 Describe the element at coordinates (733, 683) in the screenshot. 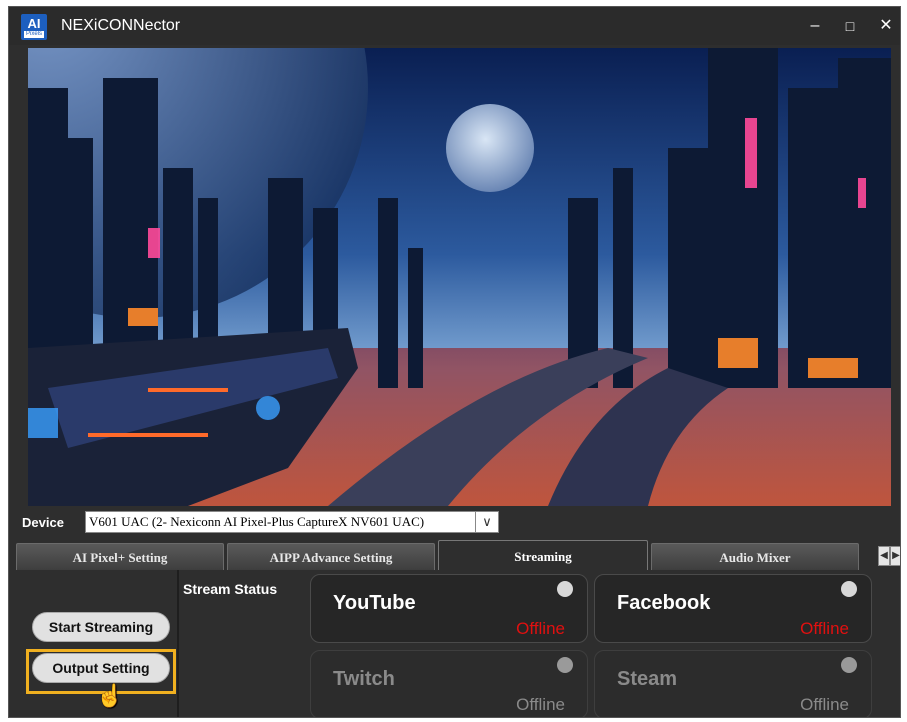

I see `steam-status-card: Steam Offline` at that location.